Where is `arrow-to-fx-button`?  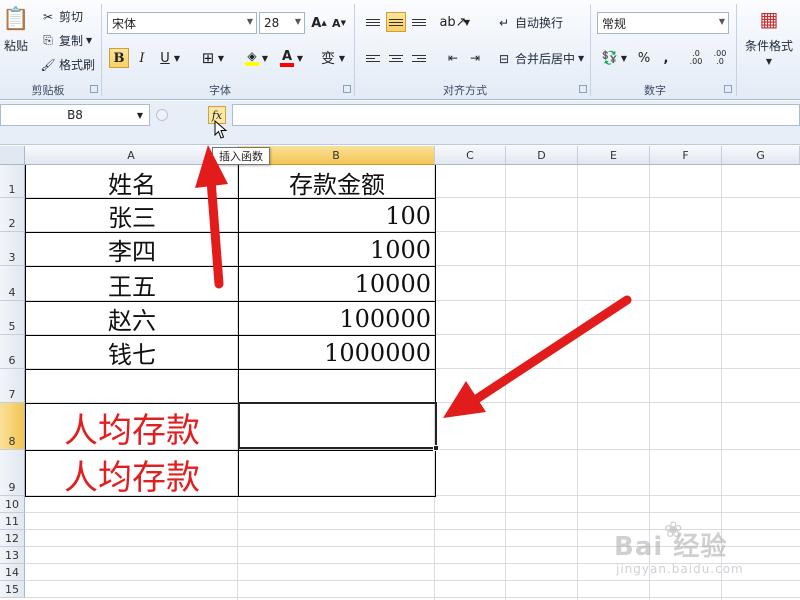
arrow-to-fx-button is located at coordinates (211, 217).